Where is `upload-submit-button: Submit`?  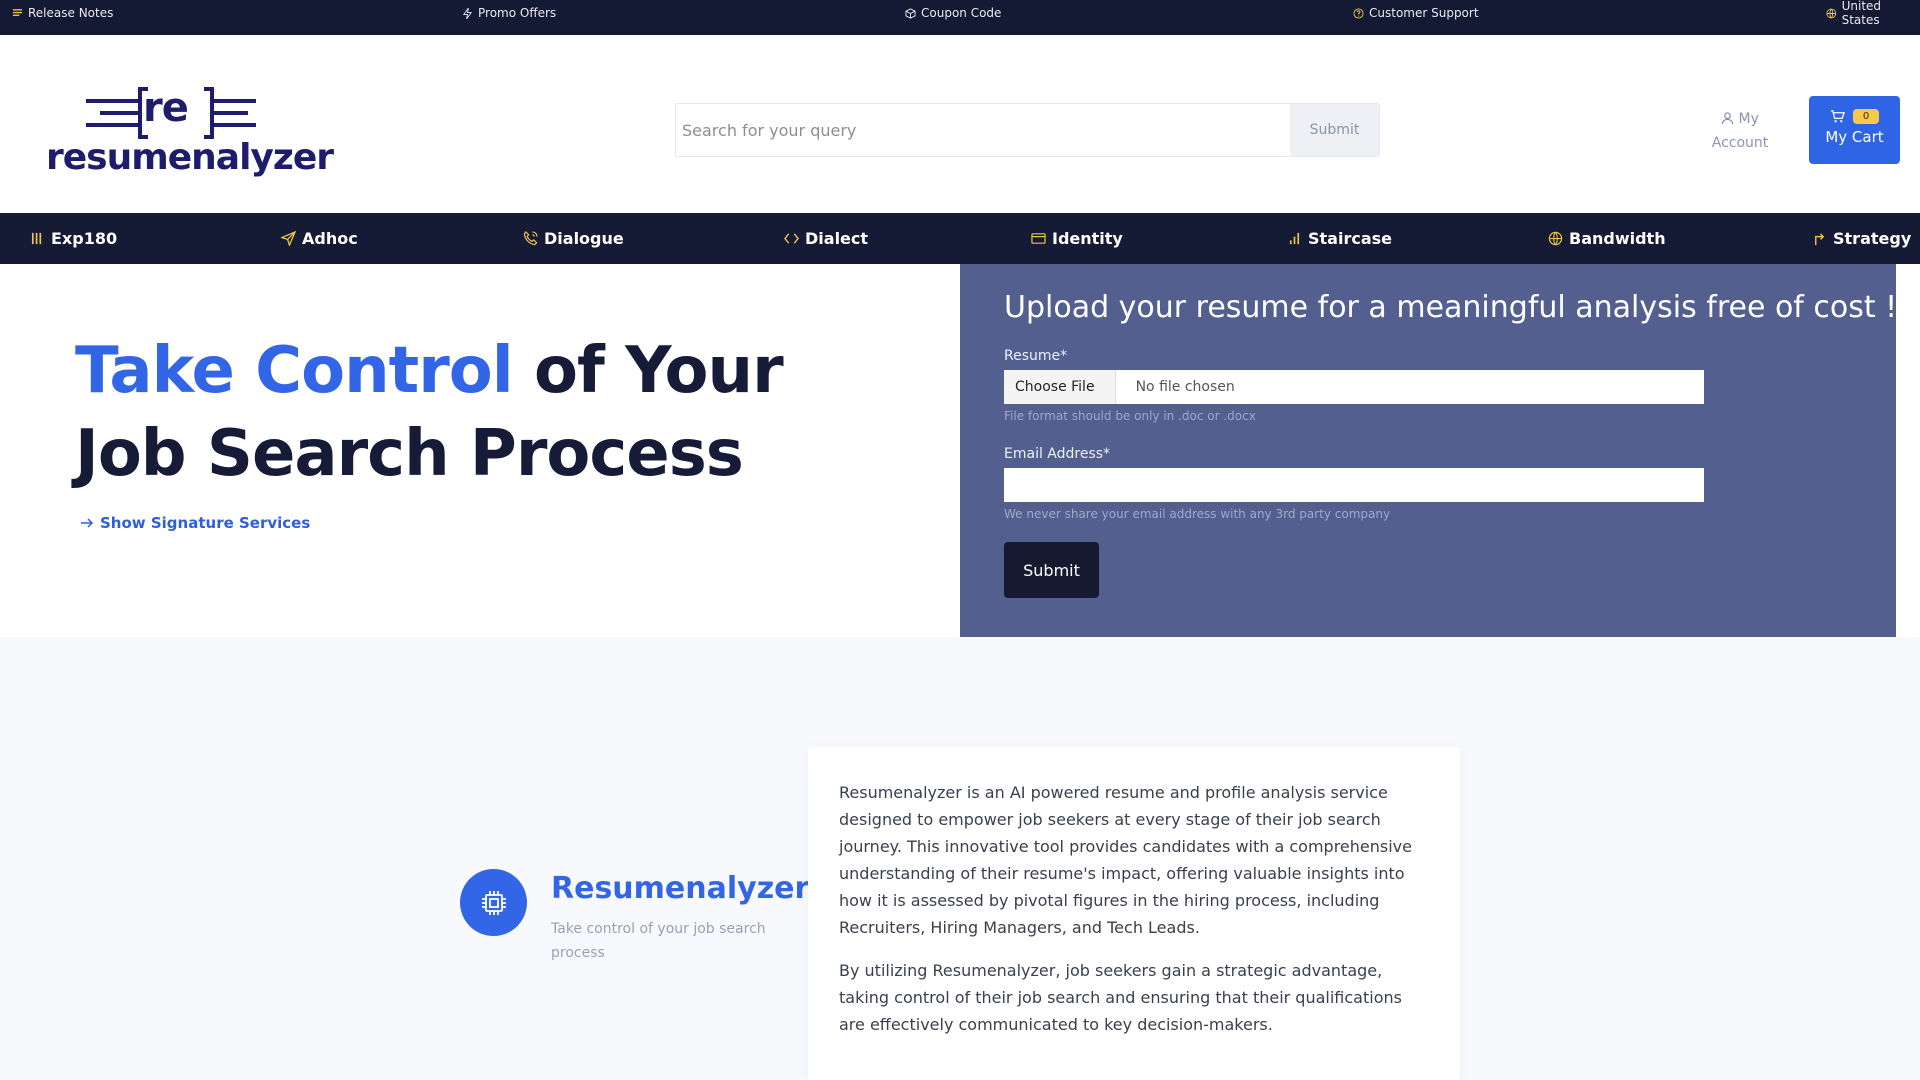 upload-submit-button: Submit is located at coordinates (1051, 570).